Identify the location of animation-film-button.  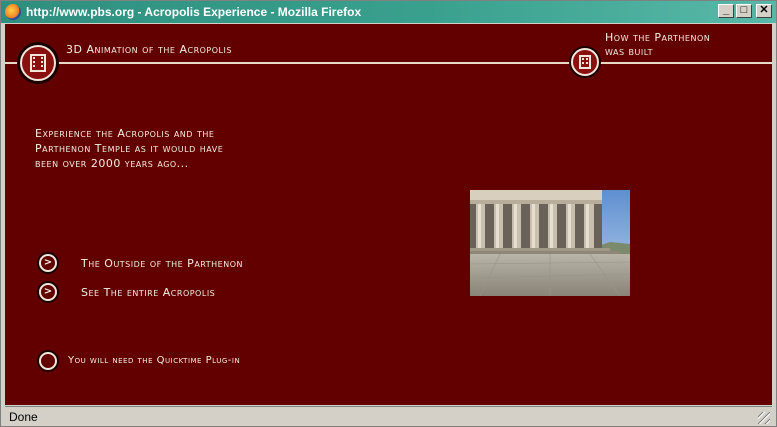
(38, 63).